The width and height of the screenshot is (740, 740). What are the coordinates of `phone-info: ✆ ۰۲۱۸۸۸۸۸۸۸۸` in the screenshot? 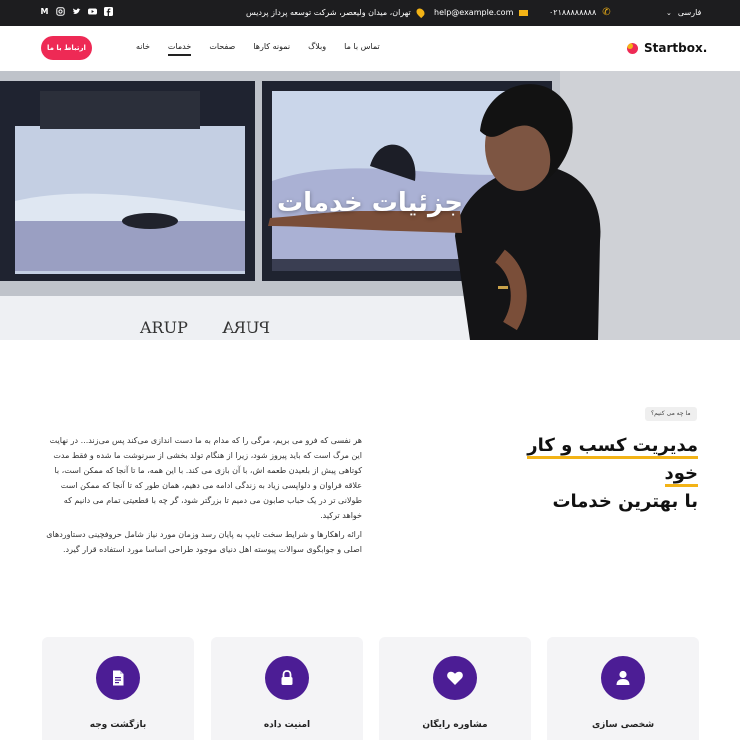 It's located at (580, 12).